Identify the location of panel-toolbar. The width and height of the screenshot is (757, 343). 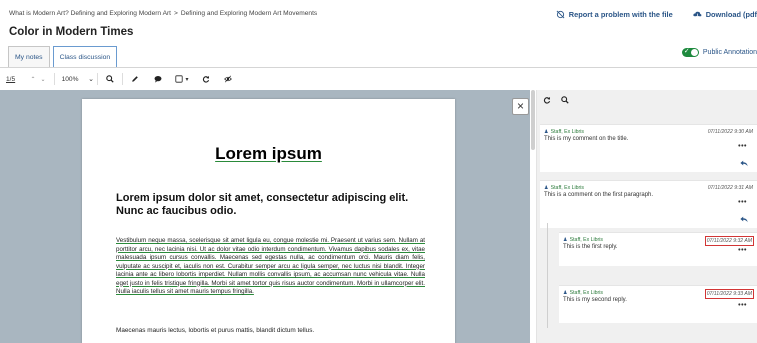
(556, 100).